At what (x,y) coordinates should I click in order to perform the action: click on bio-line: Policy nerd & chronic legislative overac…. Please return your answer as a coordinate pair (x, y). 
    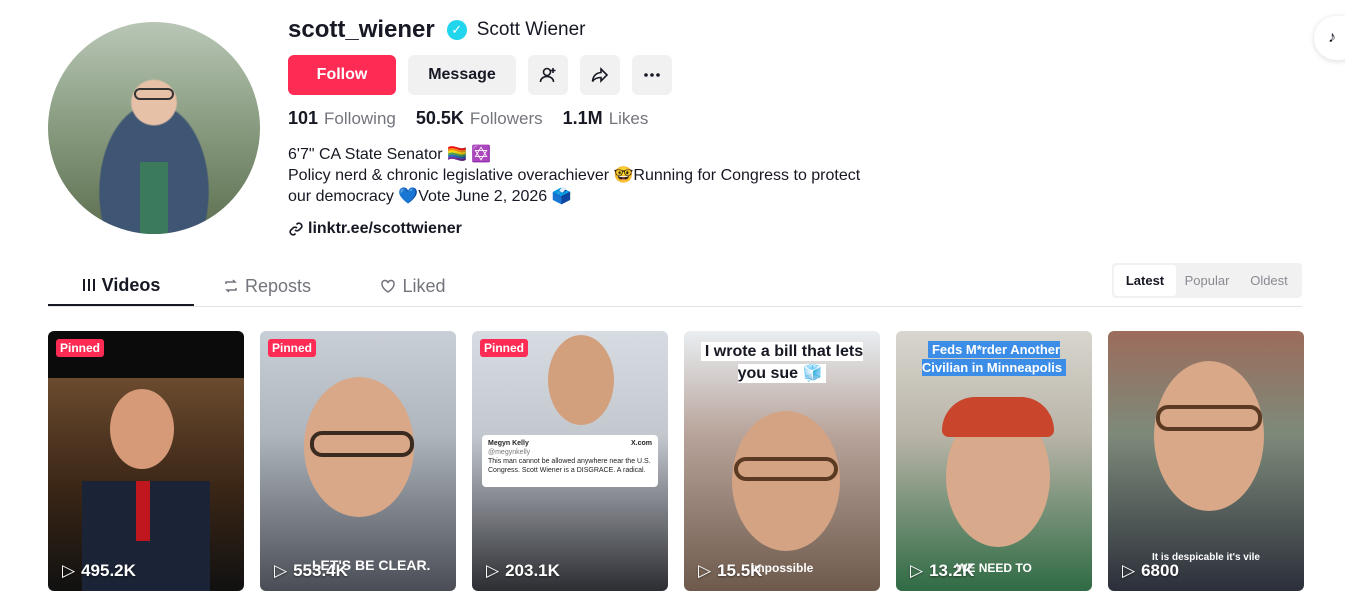
    Looking at the image, I should click on (574, 175).